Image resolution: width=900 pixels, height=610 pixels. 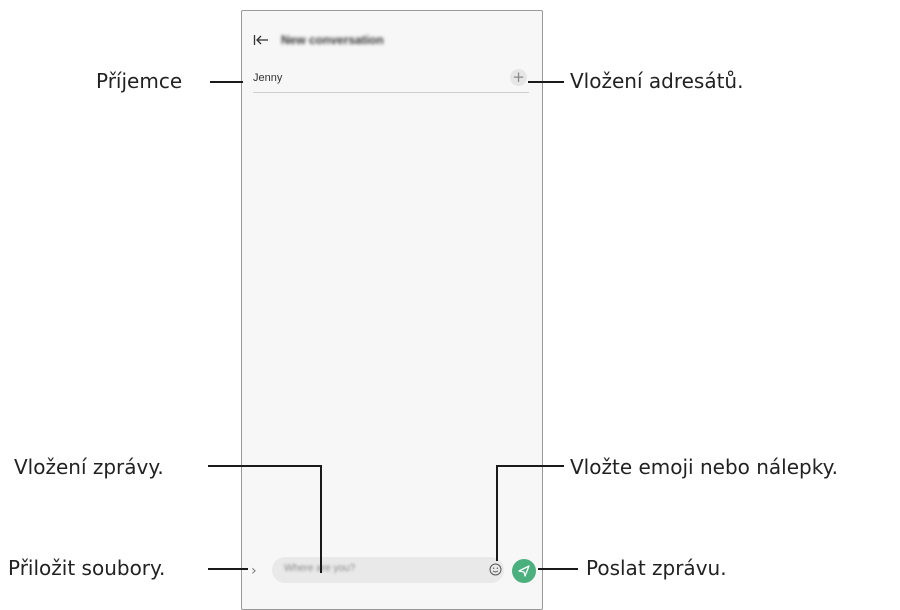 I want to click on label-emoji: Vložte emoji nebo nálepky., so click(x=704, y=467).